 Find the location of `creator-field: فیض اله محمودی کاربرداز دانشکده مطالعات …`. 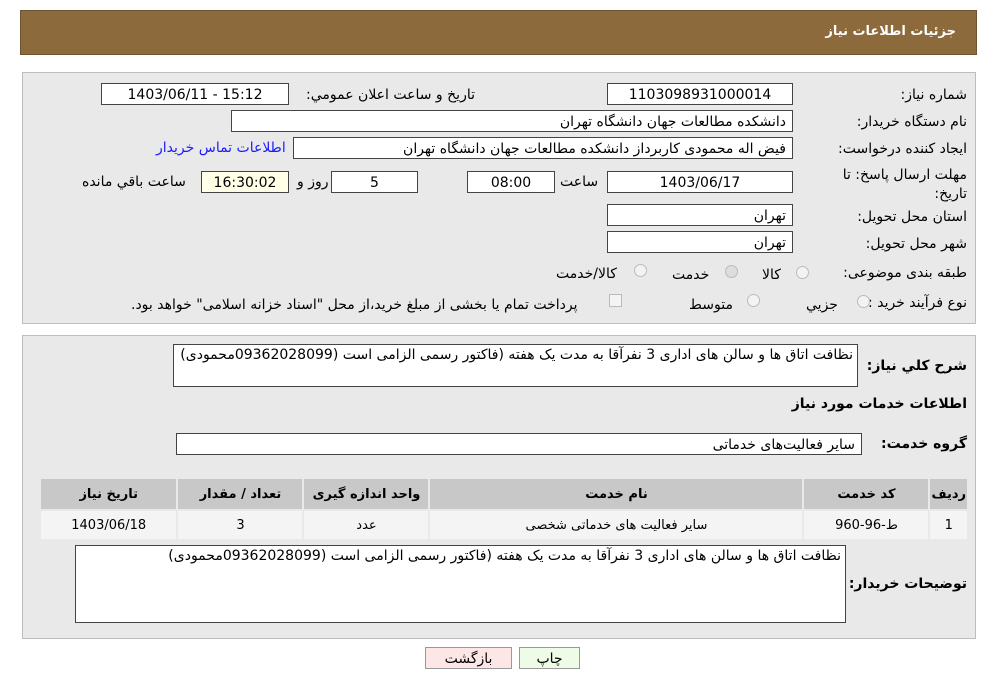

creator-field: فیض اله محمودی کاربرداز دانشکده مطالعات … is located at coordinates (543, 148).